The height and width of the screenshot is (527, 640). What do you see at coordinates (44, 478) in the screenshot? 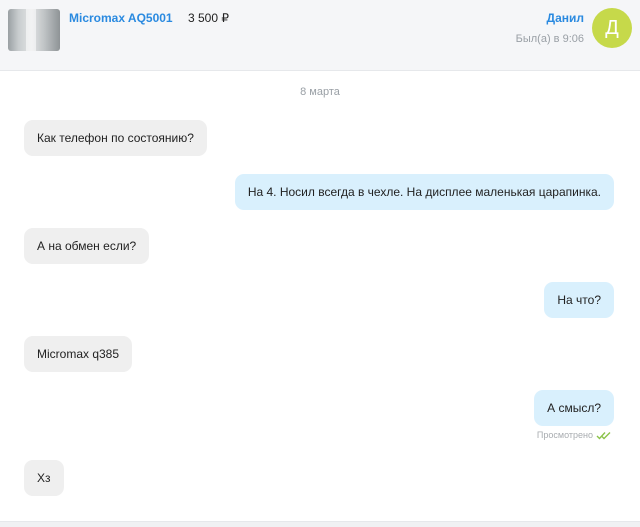
I see `message-incoming: Хз` at bounding box center [44, 478].